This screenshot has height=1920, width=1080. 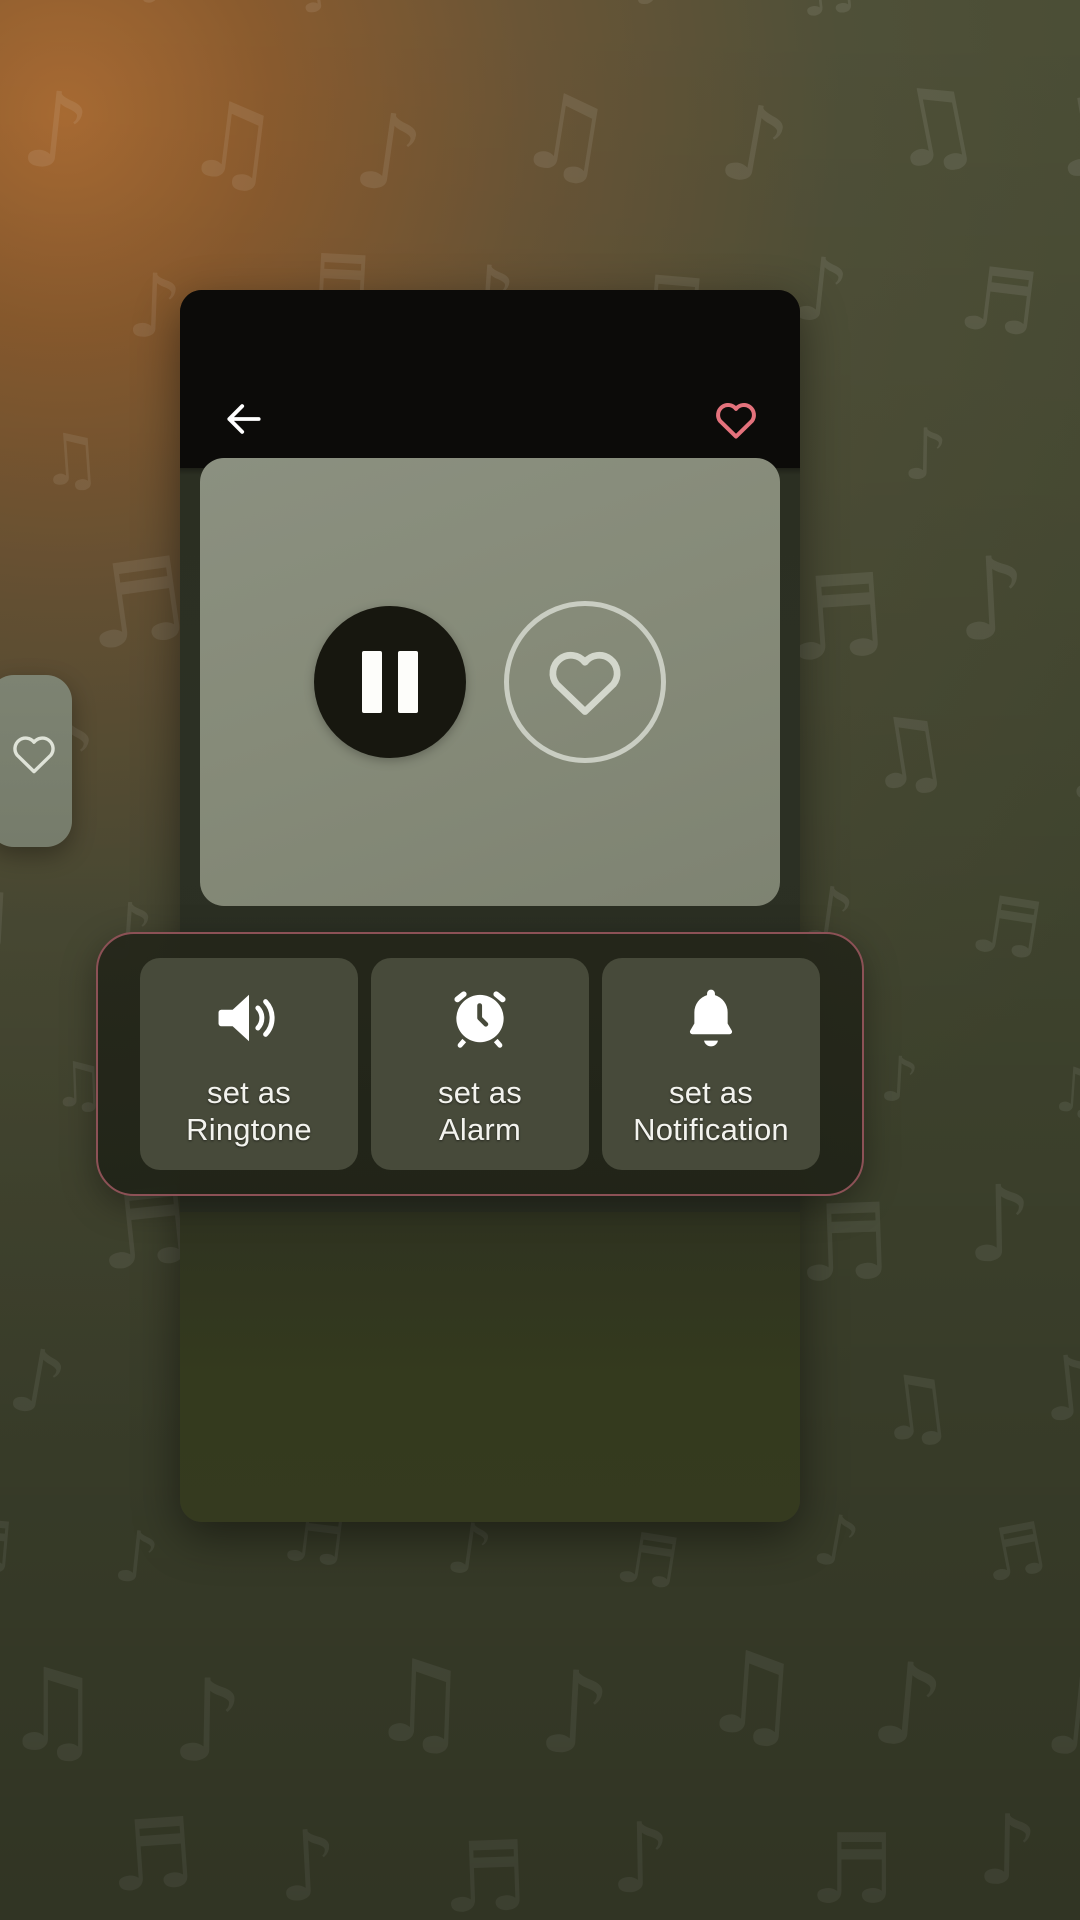 I want to click on pause-button, so click(x=390, y=682).